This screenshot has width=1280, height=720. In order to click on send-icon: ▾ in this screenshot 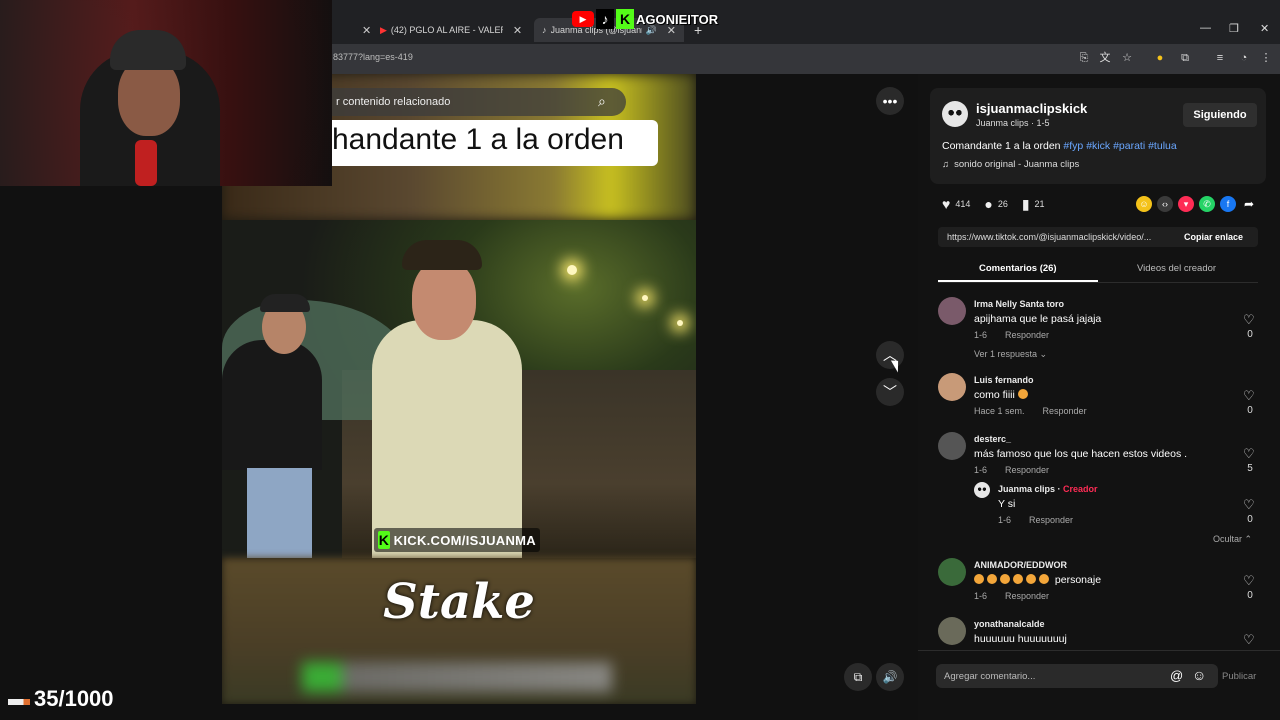, I will do `click(1186, 204)`.